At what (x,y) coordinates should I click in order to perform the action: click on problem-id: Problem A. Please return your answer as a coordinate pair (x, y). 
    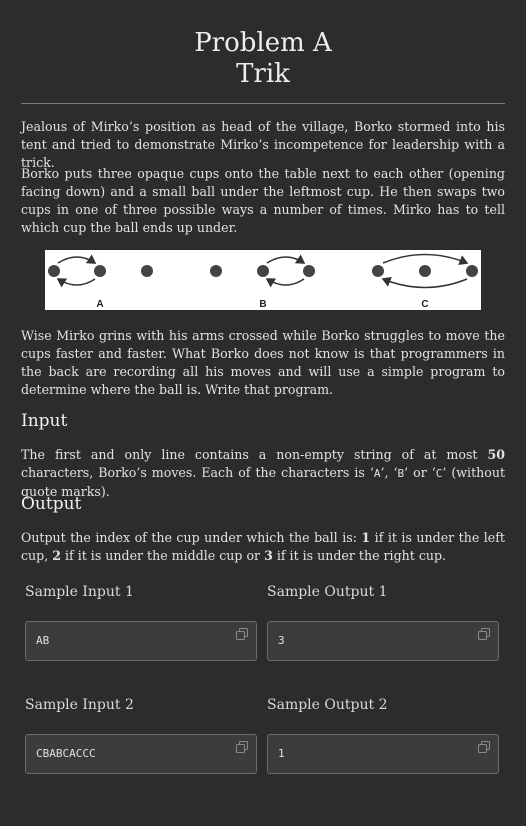
    Looking at the image, I should click on (263, 43).